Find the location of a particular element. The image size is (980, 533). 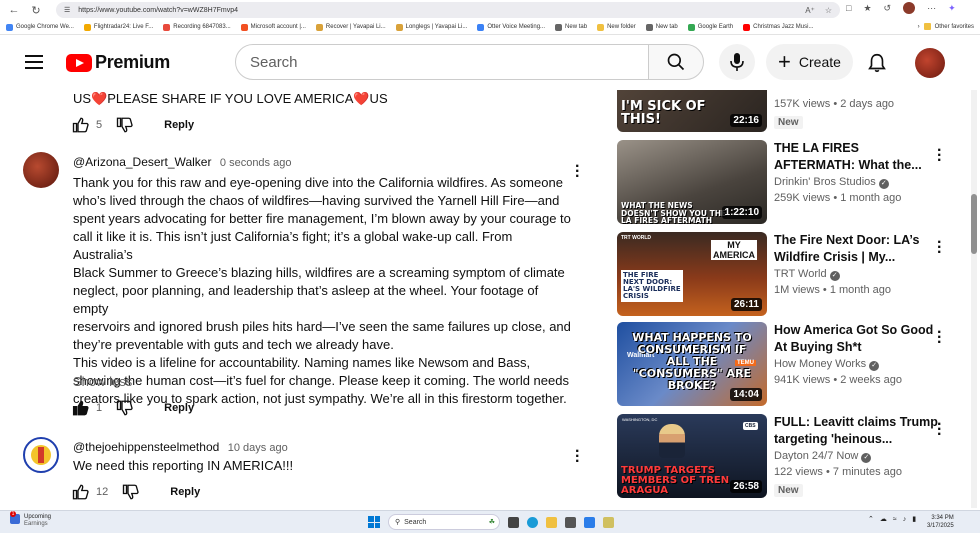

scrollbar-thumb is located at coordinates (974, 224).